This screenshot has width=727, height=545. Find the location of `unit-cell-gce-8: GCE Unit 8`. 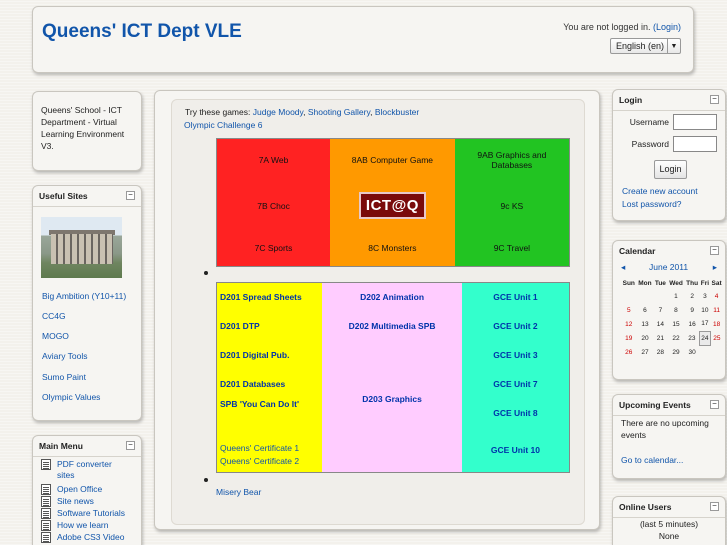

unit-cell-gce-8: GCE Unit 8 is located at coordinates (515, 413).